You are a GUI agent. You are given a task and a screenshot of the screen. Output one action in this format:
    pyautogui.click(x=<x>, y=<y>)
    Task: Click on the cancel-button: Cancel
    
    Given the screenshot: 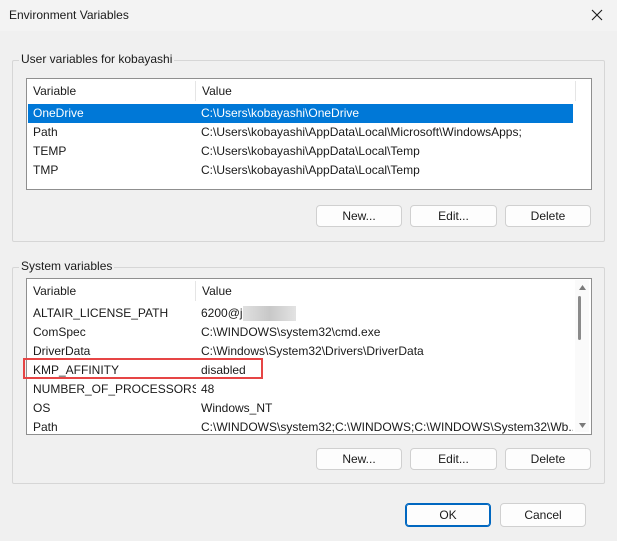 What is the action you would take?
    pyautogui.click(x=543, y=515)
    